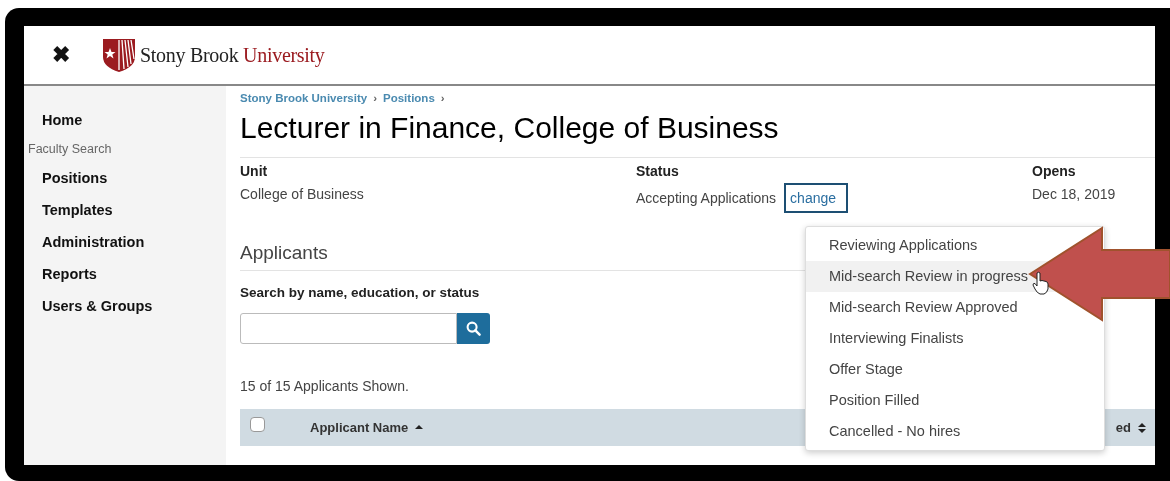  Describe the element at coordinates (1142, 427) in the screenshot. I see `sort-icon` at that location.